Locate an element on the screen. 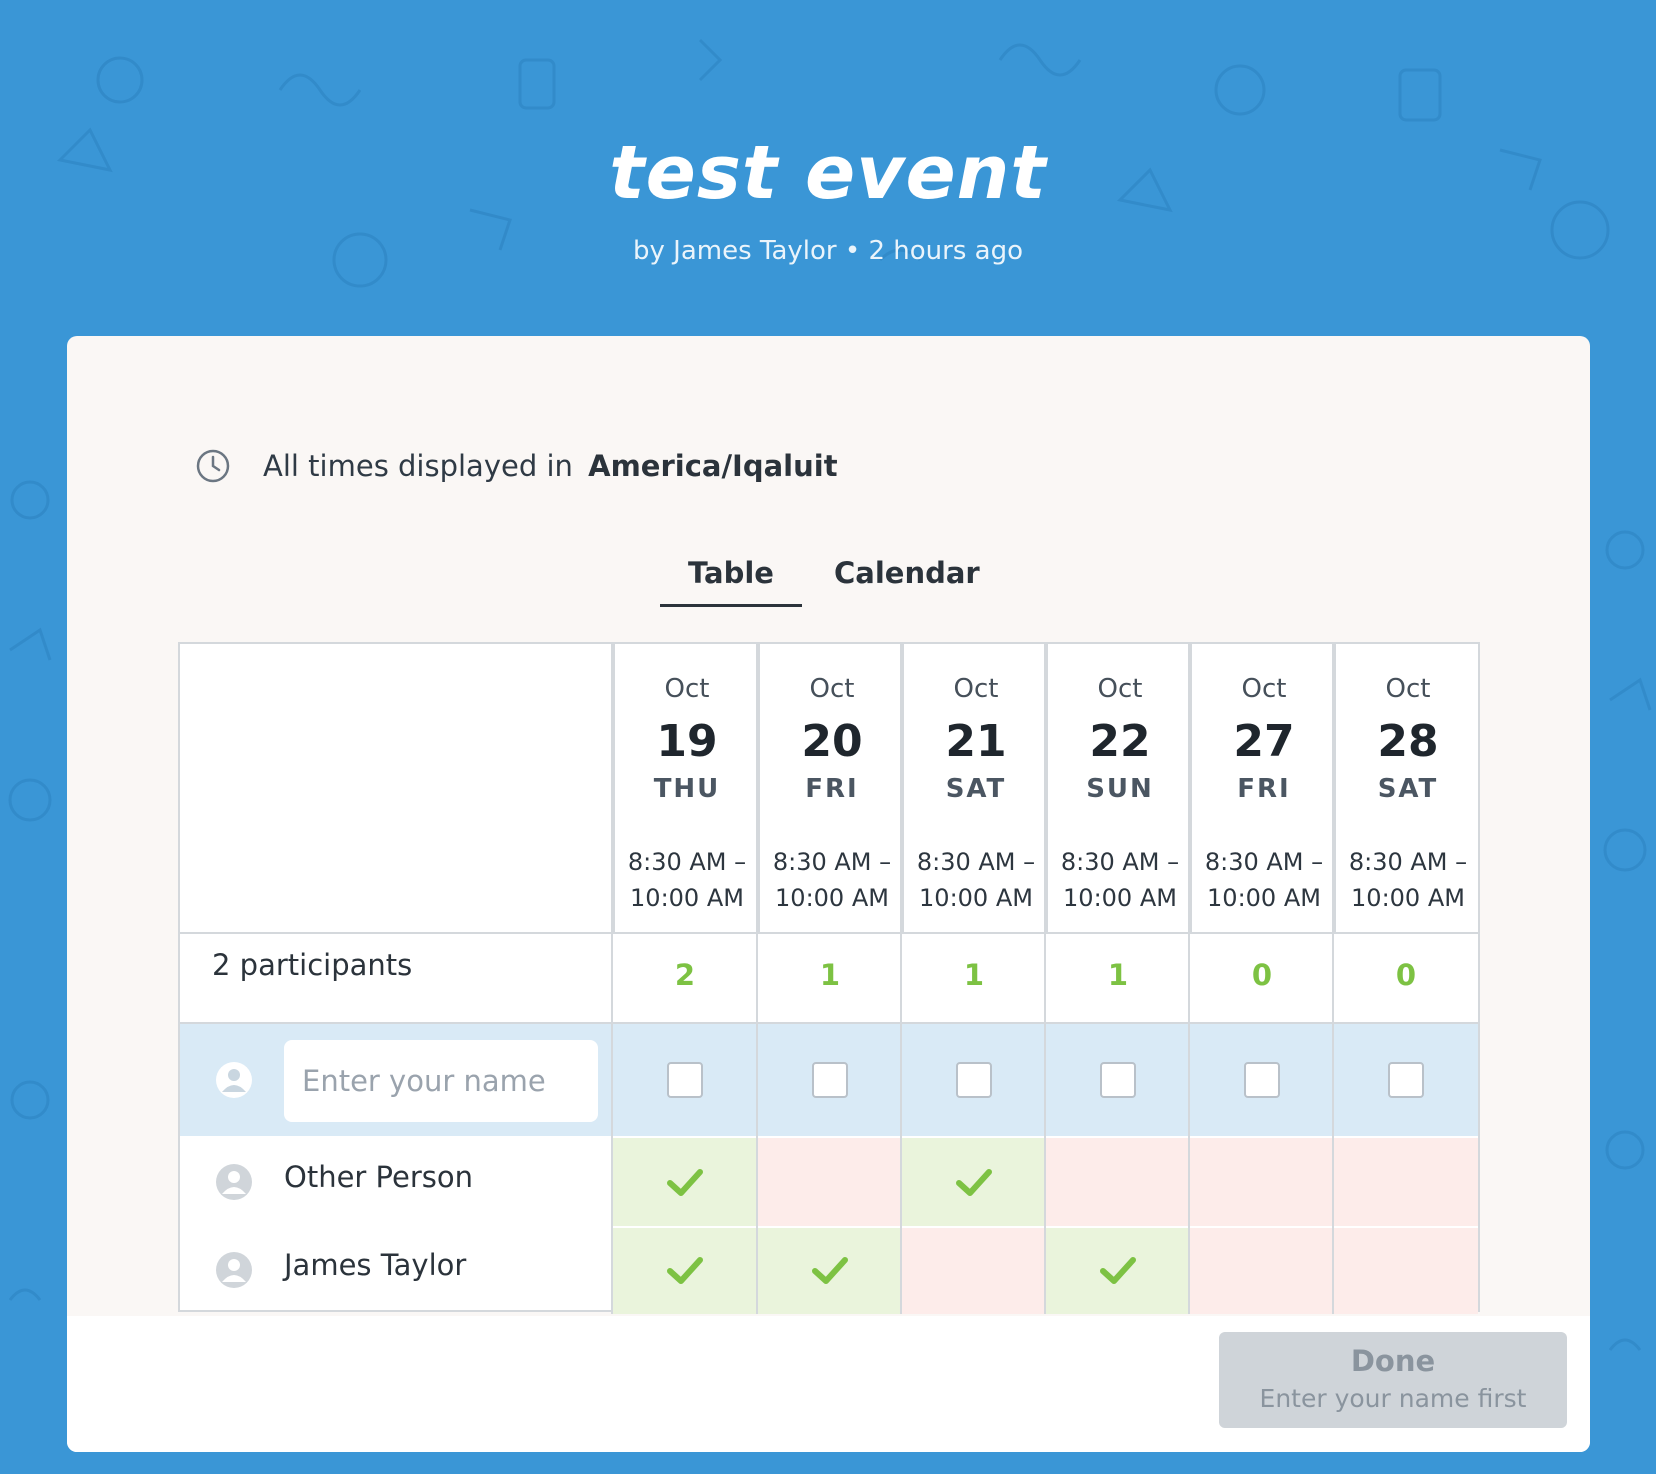  timezone-value: America/Iqaluit is located at coordinates (712, 466).